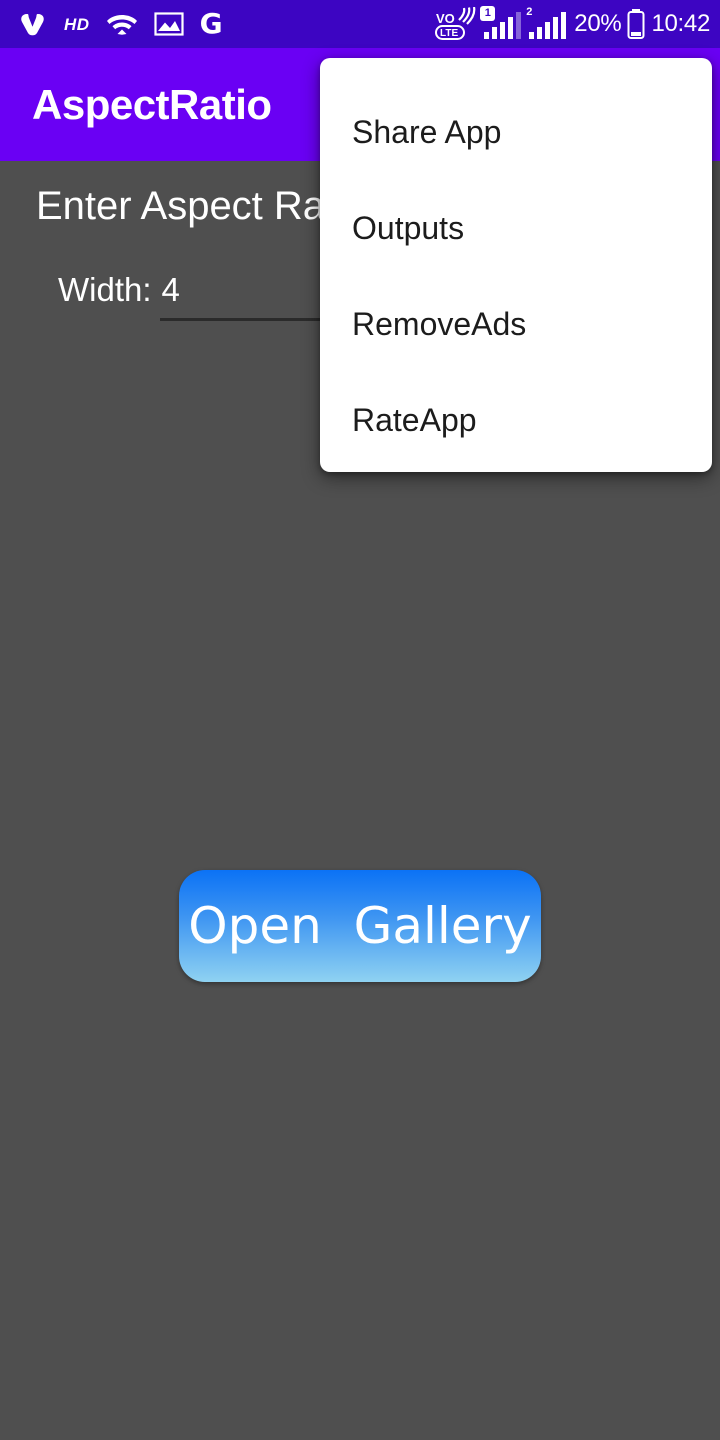 The height and width of the screenshot is (1440, 720). Describe the element at coordinates (360, 24) in the screenshot. I see `status-bar: HD G VO LTE 1 2 20% 10:42` at that location.